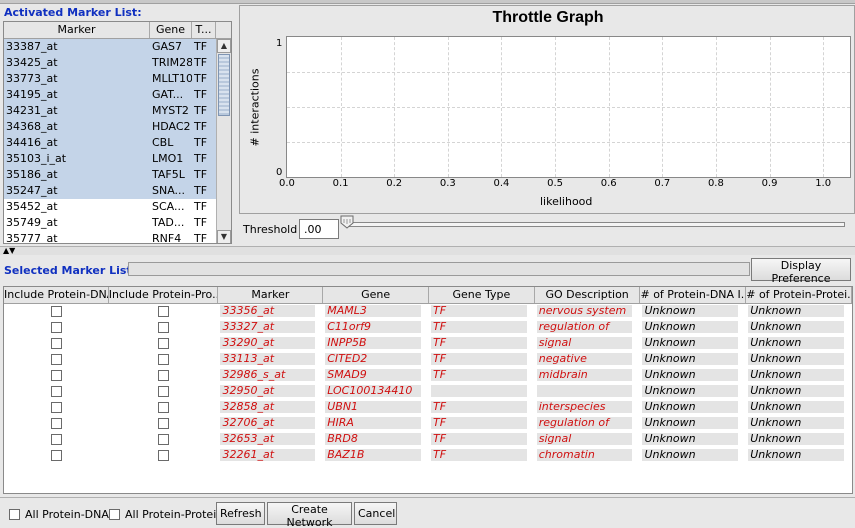 The width and height of the screenshot is (855, 528). Describe the element at coordinates (117, 191) in the screenshot. I see `table-row: 35247_at SNA... TF` at that location.